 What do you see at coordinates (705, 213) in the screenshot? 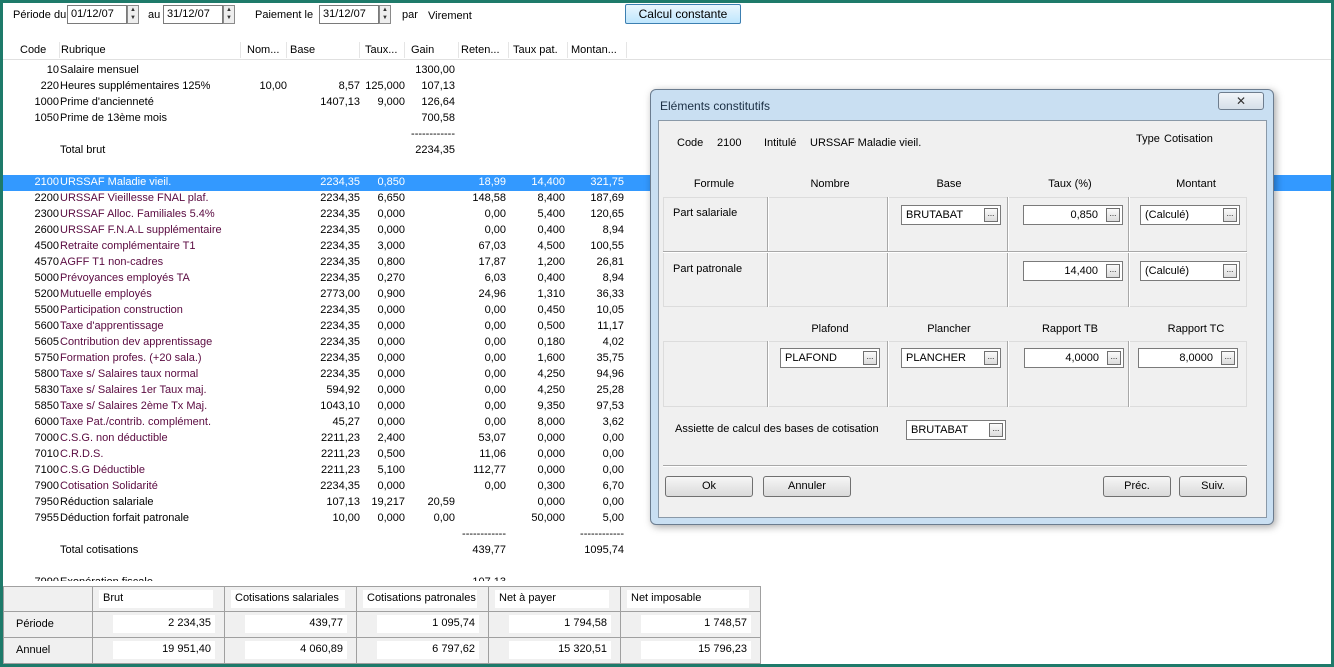
I see `part-salariale-label: Part salariale` at bounding box center [705, 213].